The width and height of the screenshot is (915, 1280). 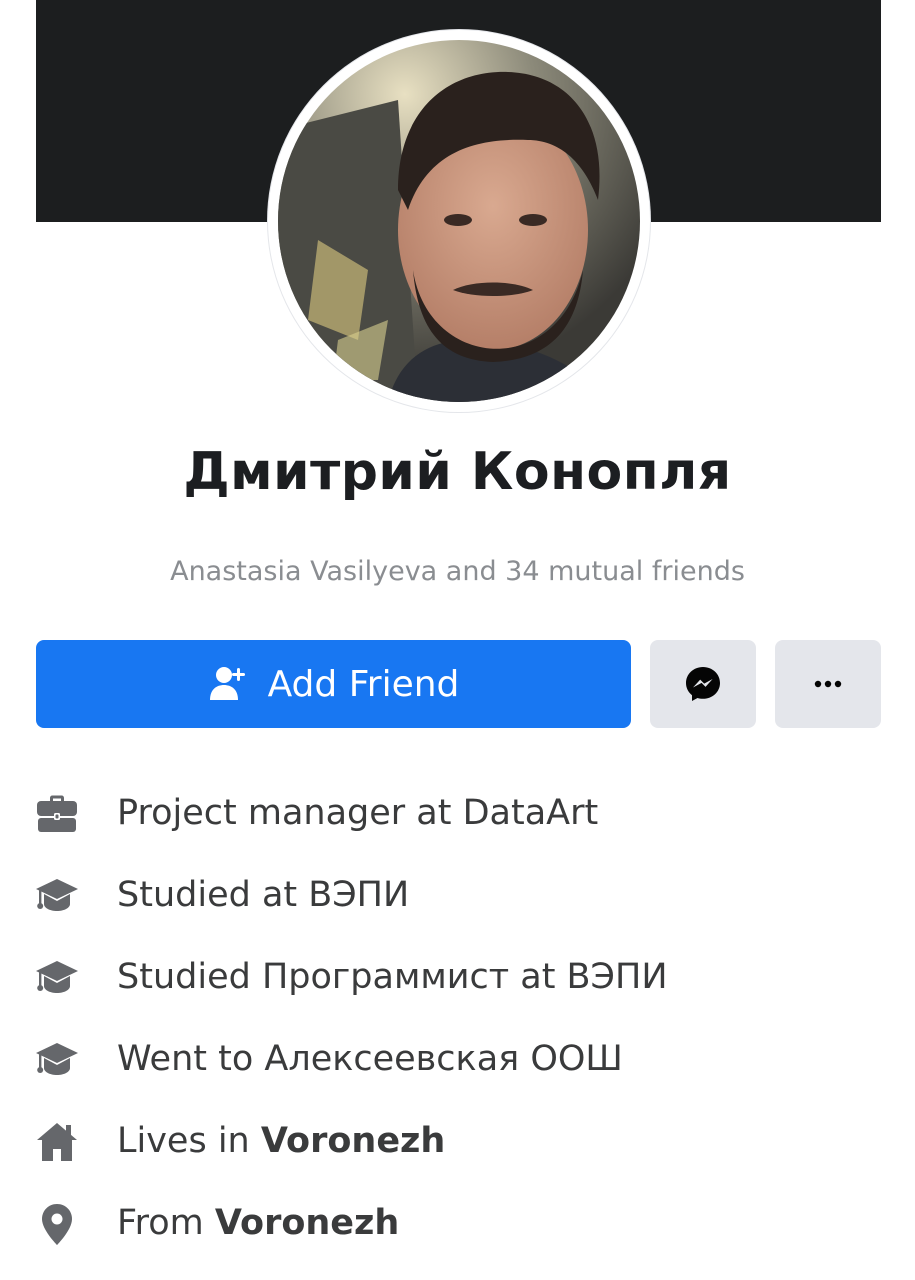 I want to click on lives-in-prefix: Lives in, so click(x=189, y=1141).